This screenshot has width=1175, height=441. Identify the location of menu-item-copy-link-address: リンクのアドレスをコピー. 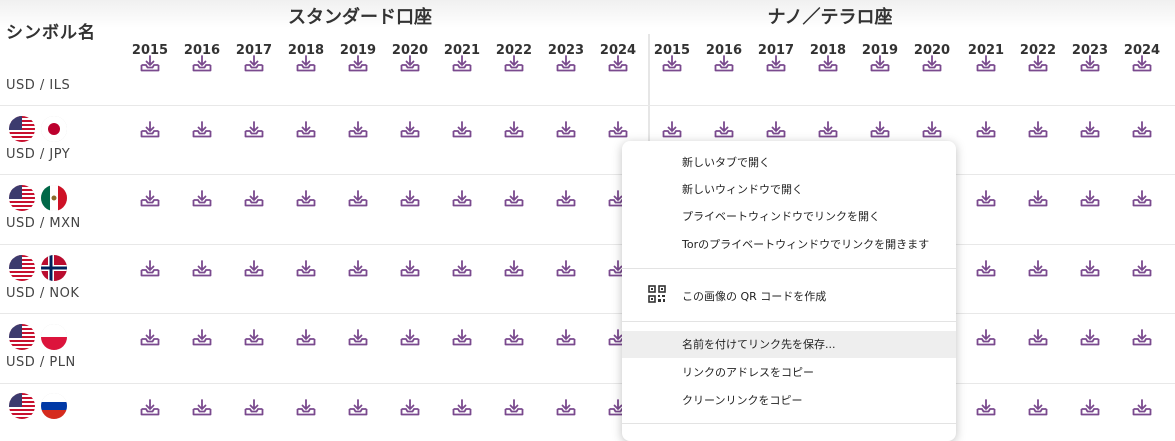
(789, 372).